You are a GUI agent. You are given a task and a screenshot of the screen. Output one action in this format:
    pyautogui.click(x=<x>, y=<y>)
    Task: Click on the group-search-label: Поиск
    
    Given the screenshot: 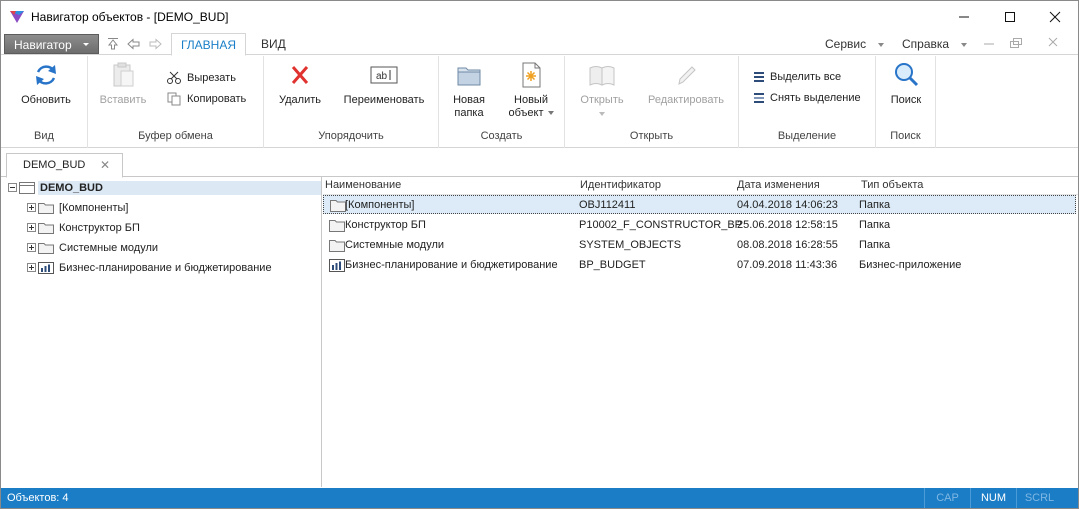 What is the action you would take?
    pyautogui.click(x=905, y=136)
    